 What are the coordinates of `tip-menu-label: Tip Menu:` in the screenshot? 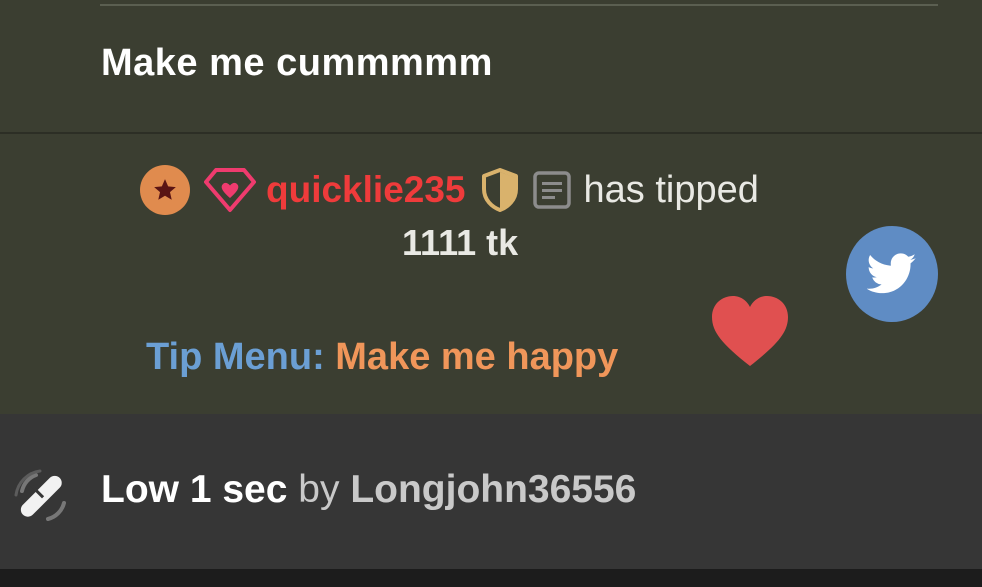 It's located at (235, 357).